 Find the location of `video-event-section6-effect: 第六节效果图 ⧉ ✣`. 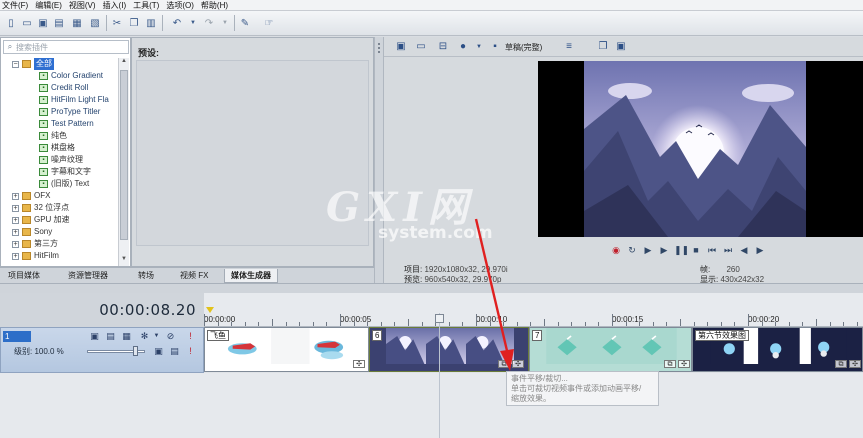

video-event-section6-effect: 第六节效果图 ⧉ ✣ is located at coordinates (777, 349).